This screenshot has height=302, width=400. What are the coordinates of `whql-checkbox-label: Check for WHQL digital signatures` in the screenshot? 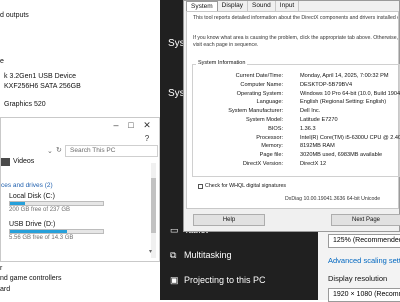 It's located at (246, 186).